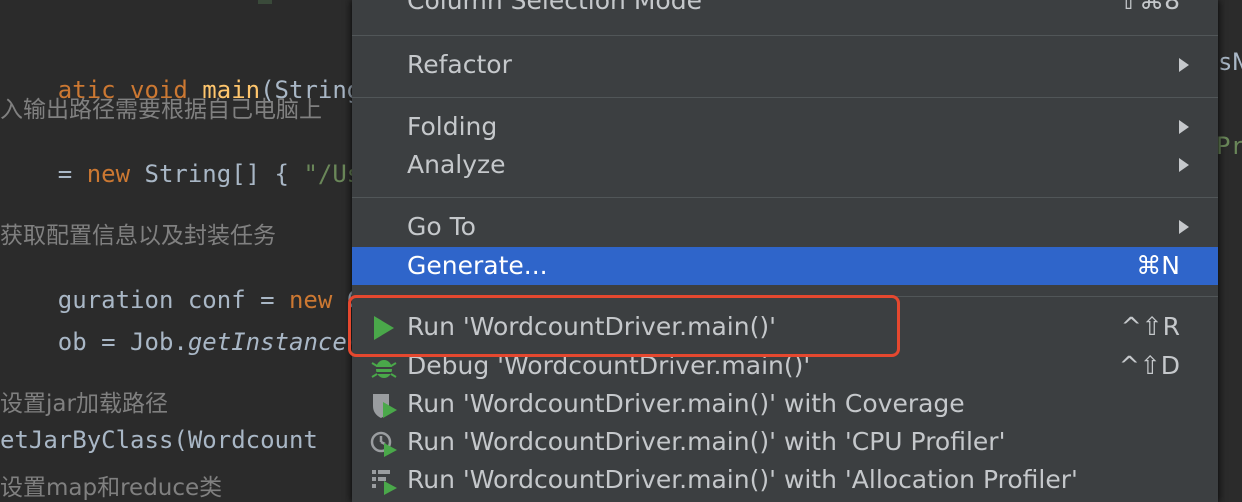  Describe the element at coordinates (1149, 365) in the screenshot. I see `menu-item-shortcut: ^⇧D` at that location.